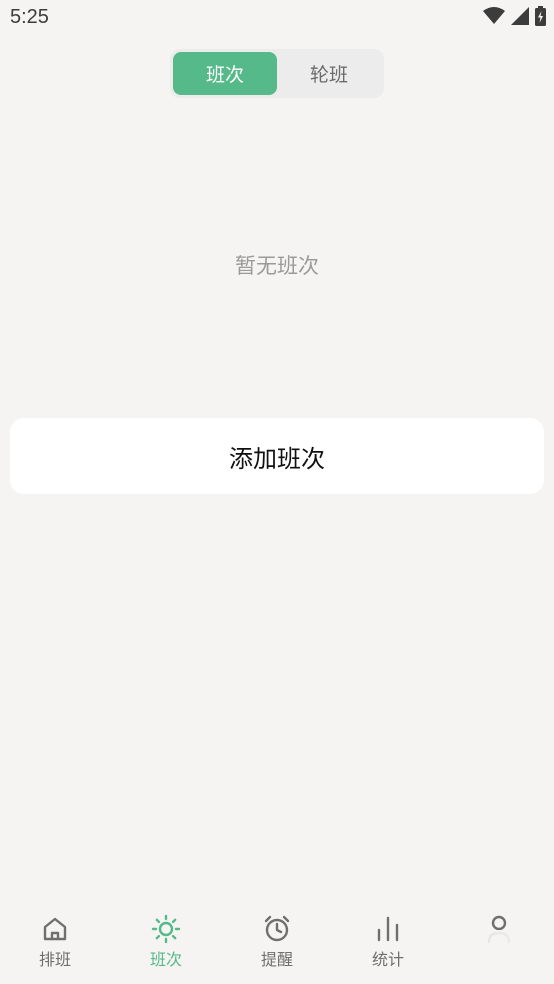 The height and width of the screenshot is (984, 554). I want to click on tab-reminders: 提醒, so click(277, 944).